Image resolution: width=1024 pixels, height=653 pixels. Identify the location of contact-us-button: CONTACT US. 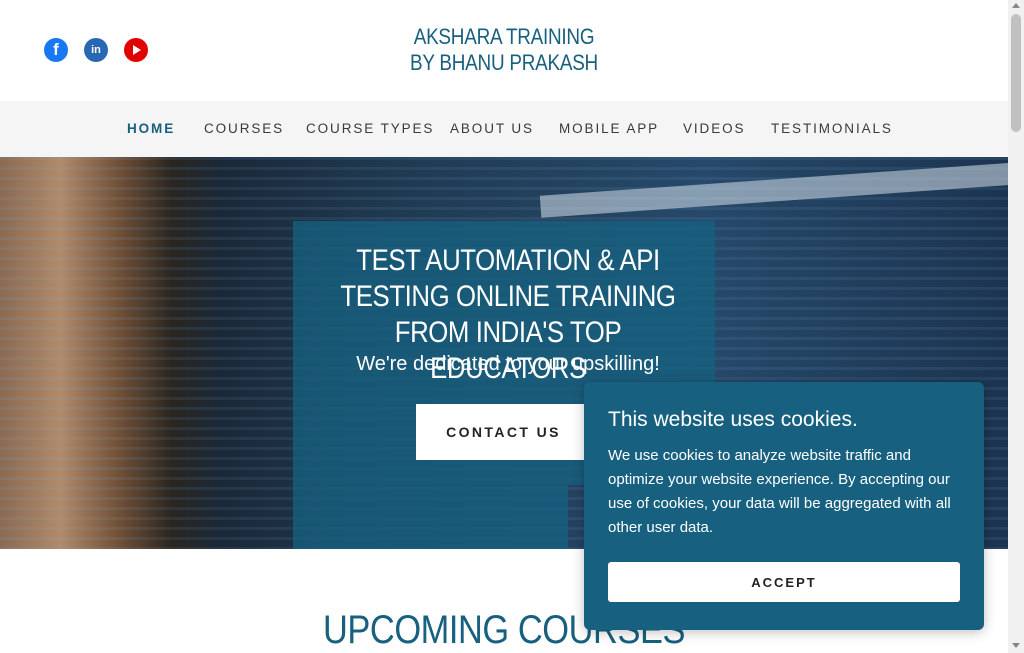
(503, 432).